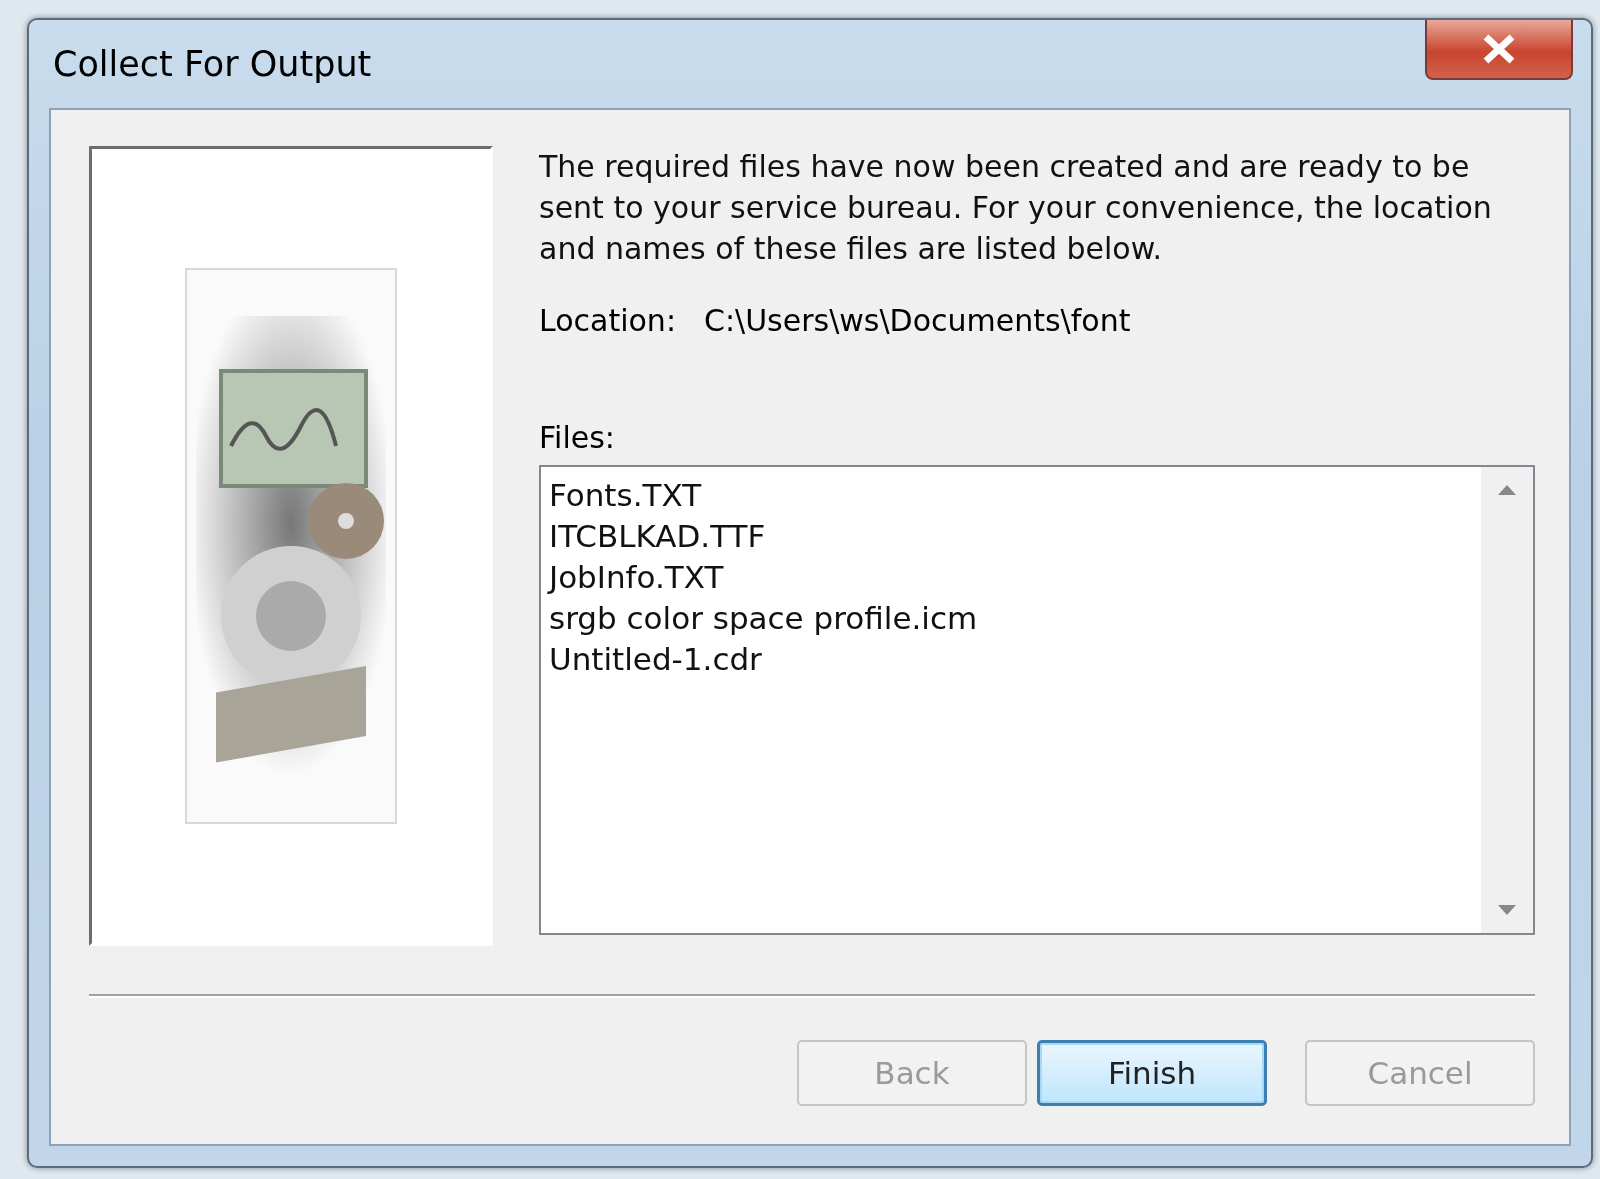 The height and width of the screenshot is (1179, 1600). I want to click on file-item: Fonts.TXT, so click(625, 495).